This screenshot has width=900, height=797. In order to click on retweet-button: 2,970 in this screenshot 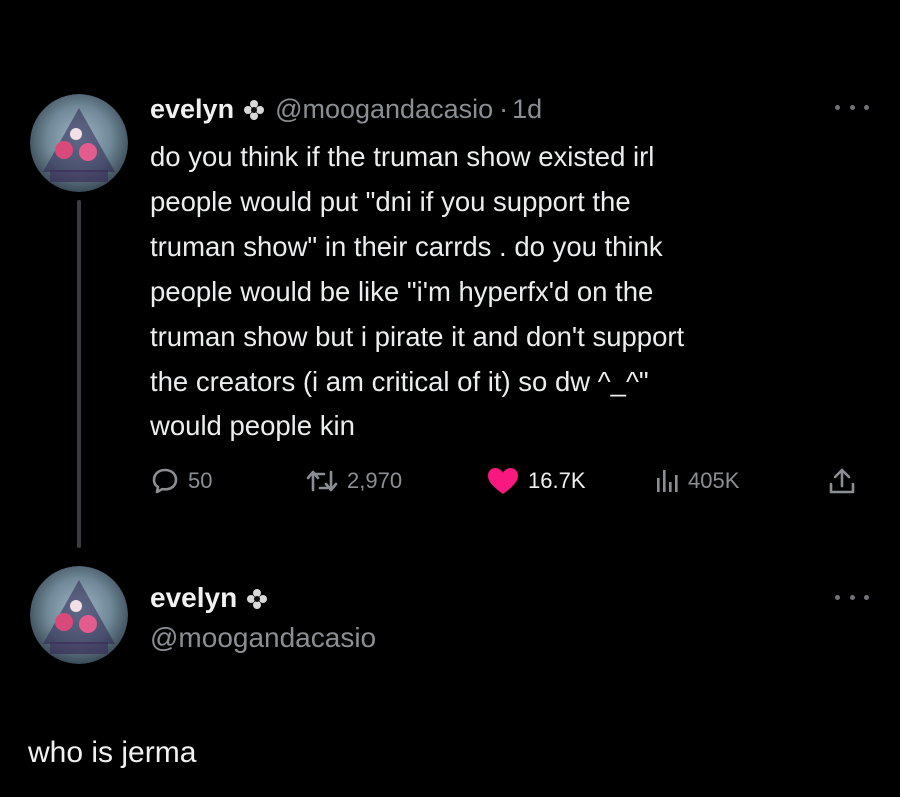, I will do `click(353, 481)`.